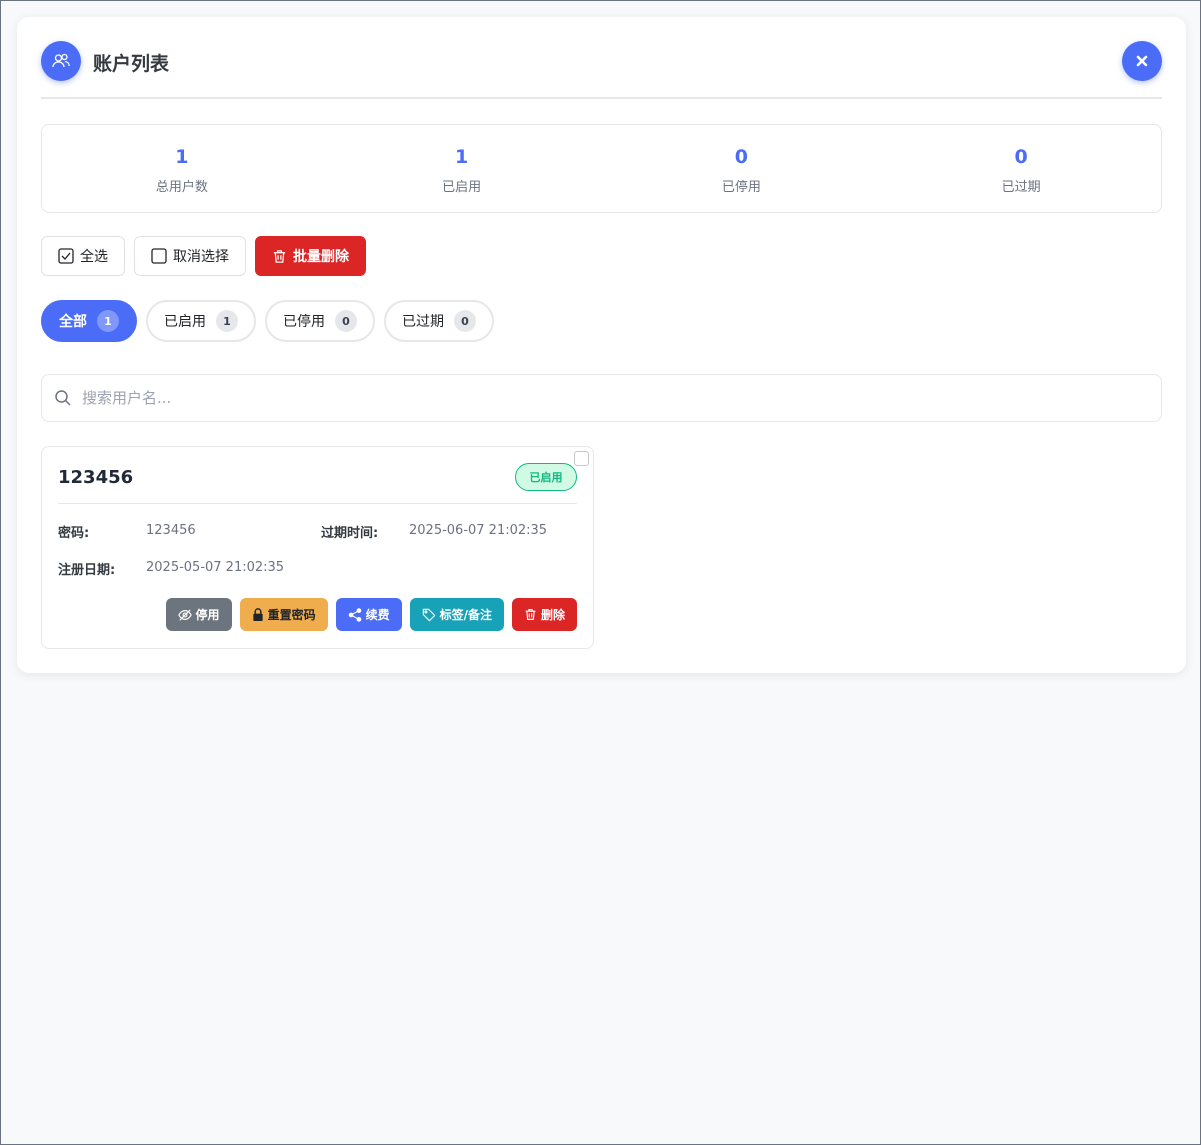 The height and width of the screenshot is (1145, 1201). What do you see at coordinates (429, 614) in the screenshot?
I see `tag-icon` at bounding box center [429, 614].